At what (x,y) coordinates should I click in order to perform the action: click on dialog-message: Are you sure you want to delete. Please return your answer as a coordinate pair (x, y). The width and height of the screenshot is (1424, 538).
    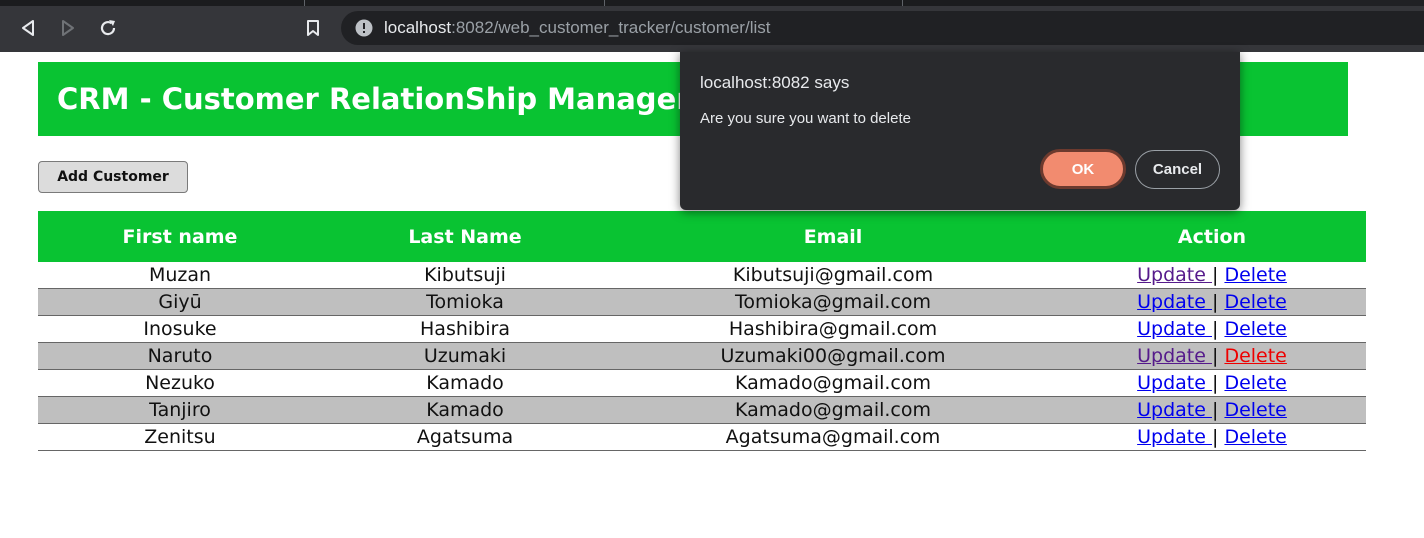
    Looking at the image, I should click on (805, 118).